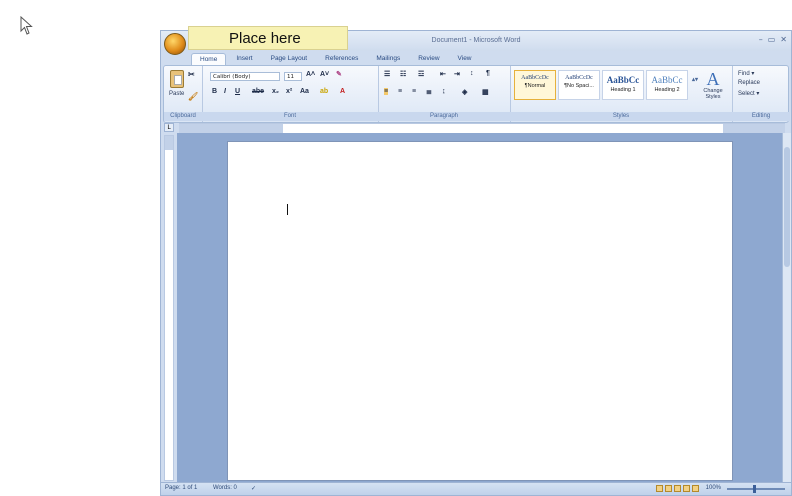 This screenshot has width=792, height=496. I want to click on style-normal: AaBbCcDc ¶Normal, so click(535, 85).